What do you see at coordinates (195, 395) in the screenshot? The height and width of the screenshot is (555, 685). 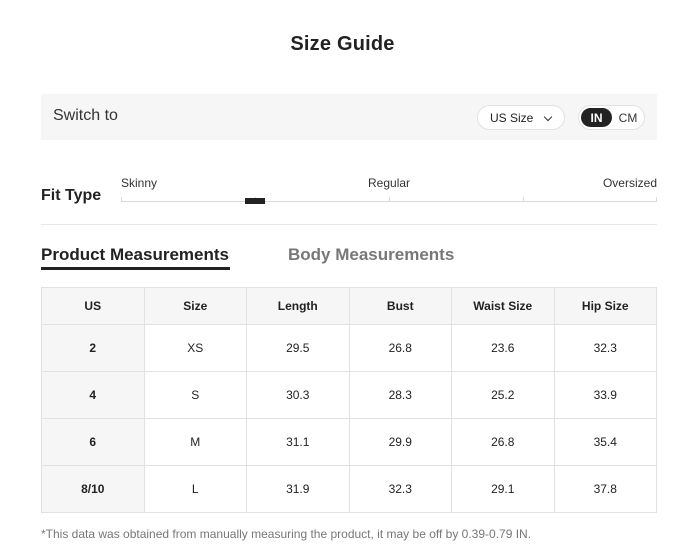 I see `table-cell: S` at bounding box center [195, 395].